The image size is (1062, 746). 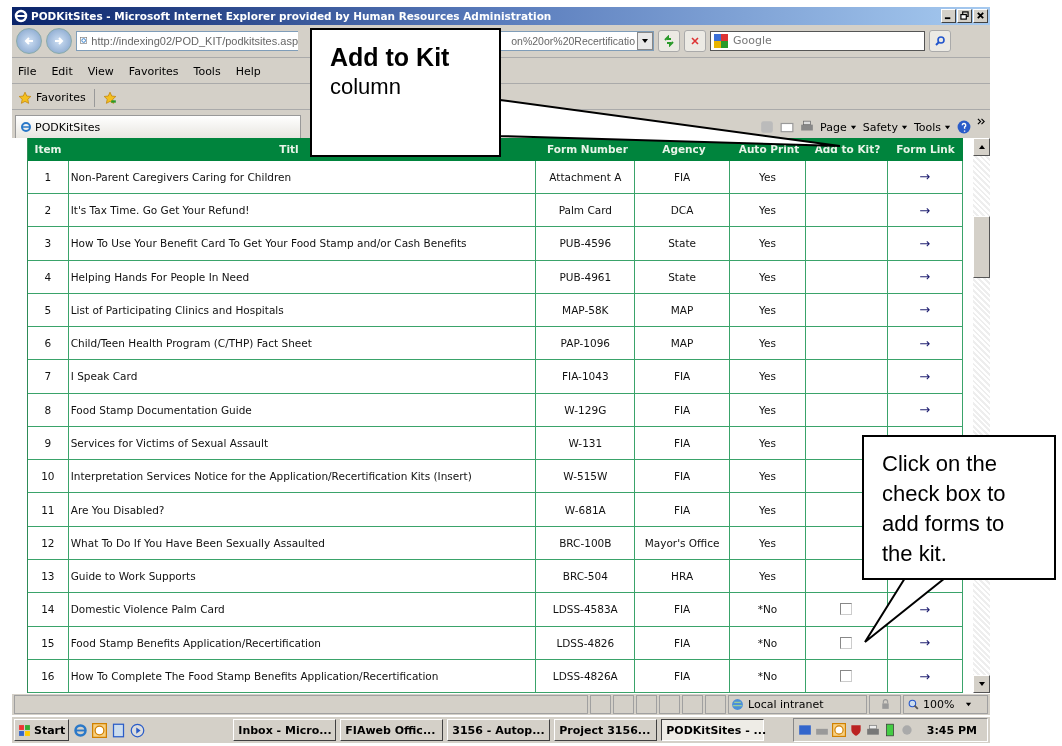 What do you see at coordinates (194, 40) in the screenshot?
I see `url-text: http://indexing02/POD_KIT/podkitsites.asp` at bounding box center [194, 40].